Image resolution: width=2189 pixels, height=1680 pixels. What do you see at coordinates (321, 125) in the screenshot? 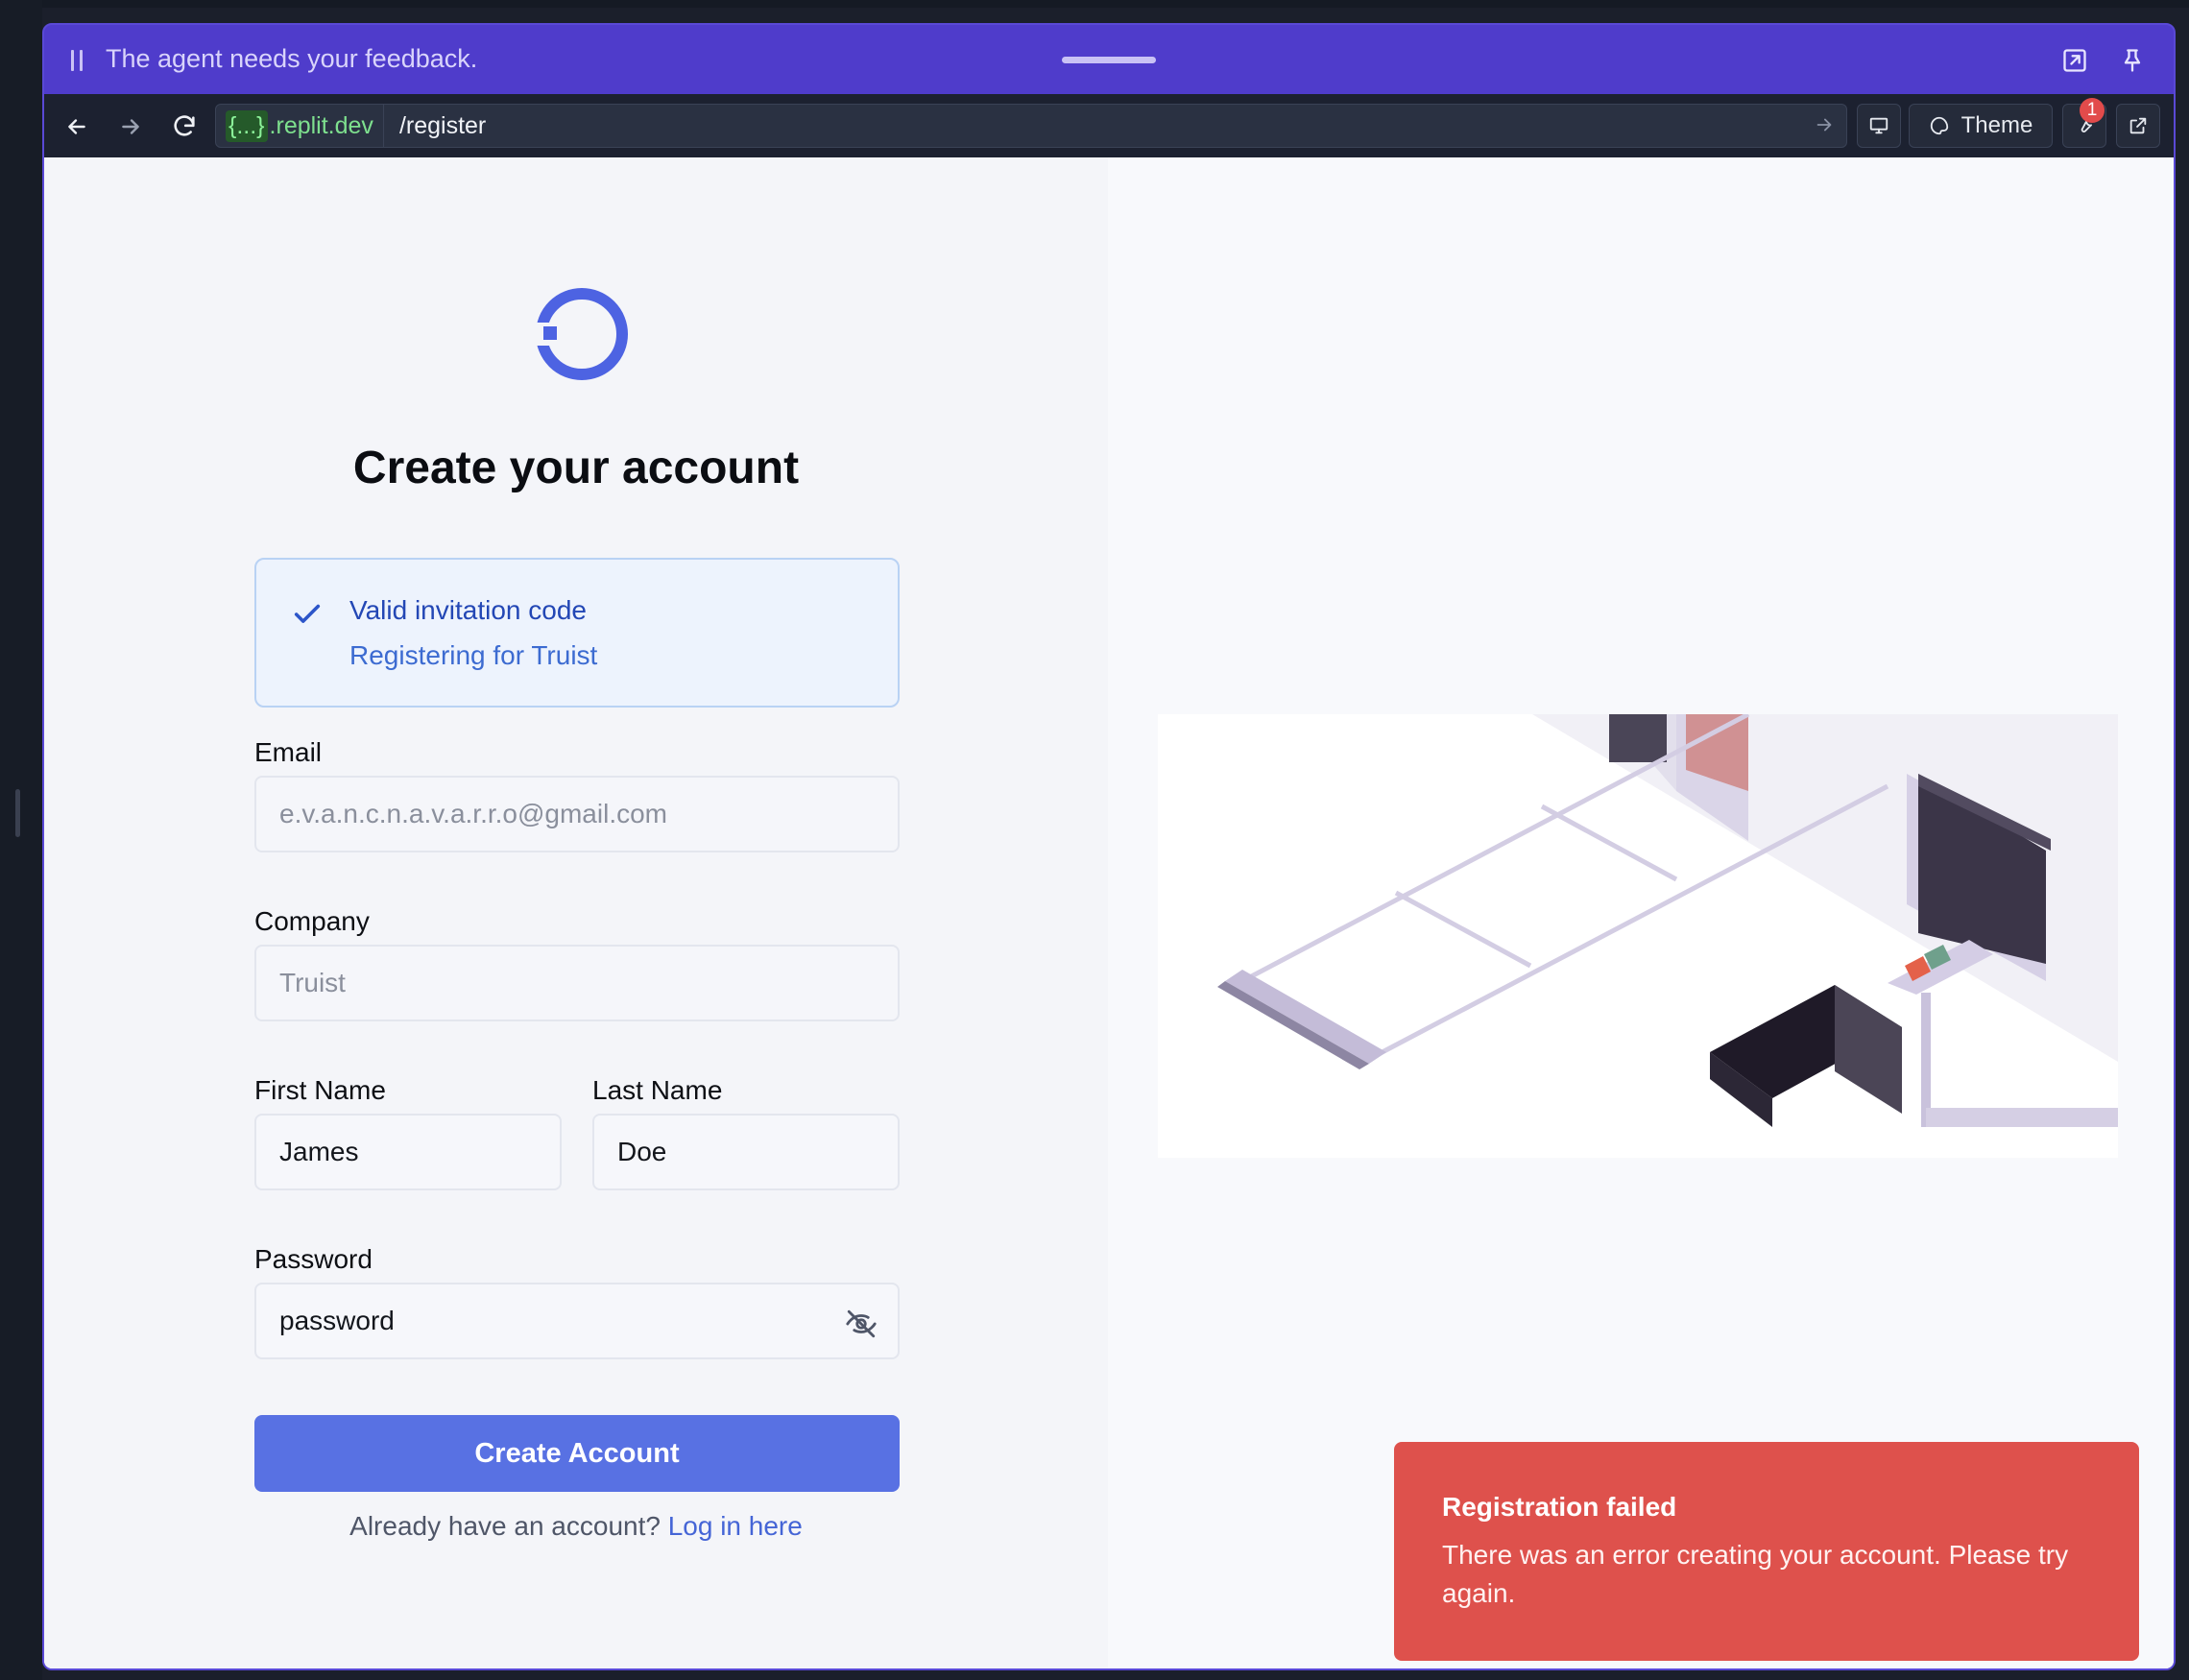
I see `url-host-suffix: .replit.dev` at bounding box center [321, 125].